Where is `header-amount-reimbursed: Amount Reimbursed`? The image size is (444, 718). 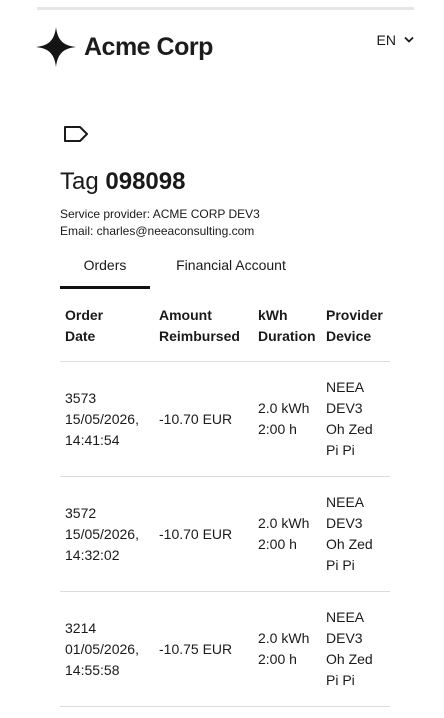 header-amount-reimbursed: Amount Reimbursed is located at coordinates (199, 326).